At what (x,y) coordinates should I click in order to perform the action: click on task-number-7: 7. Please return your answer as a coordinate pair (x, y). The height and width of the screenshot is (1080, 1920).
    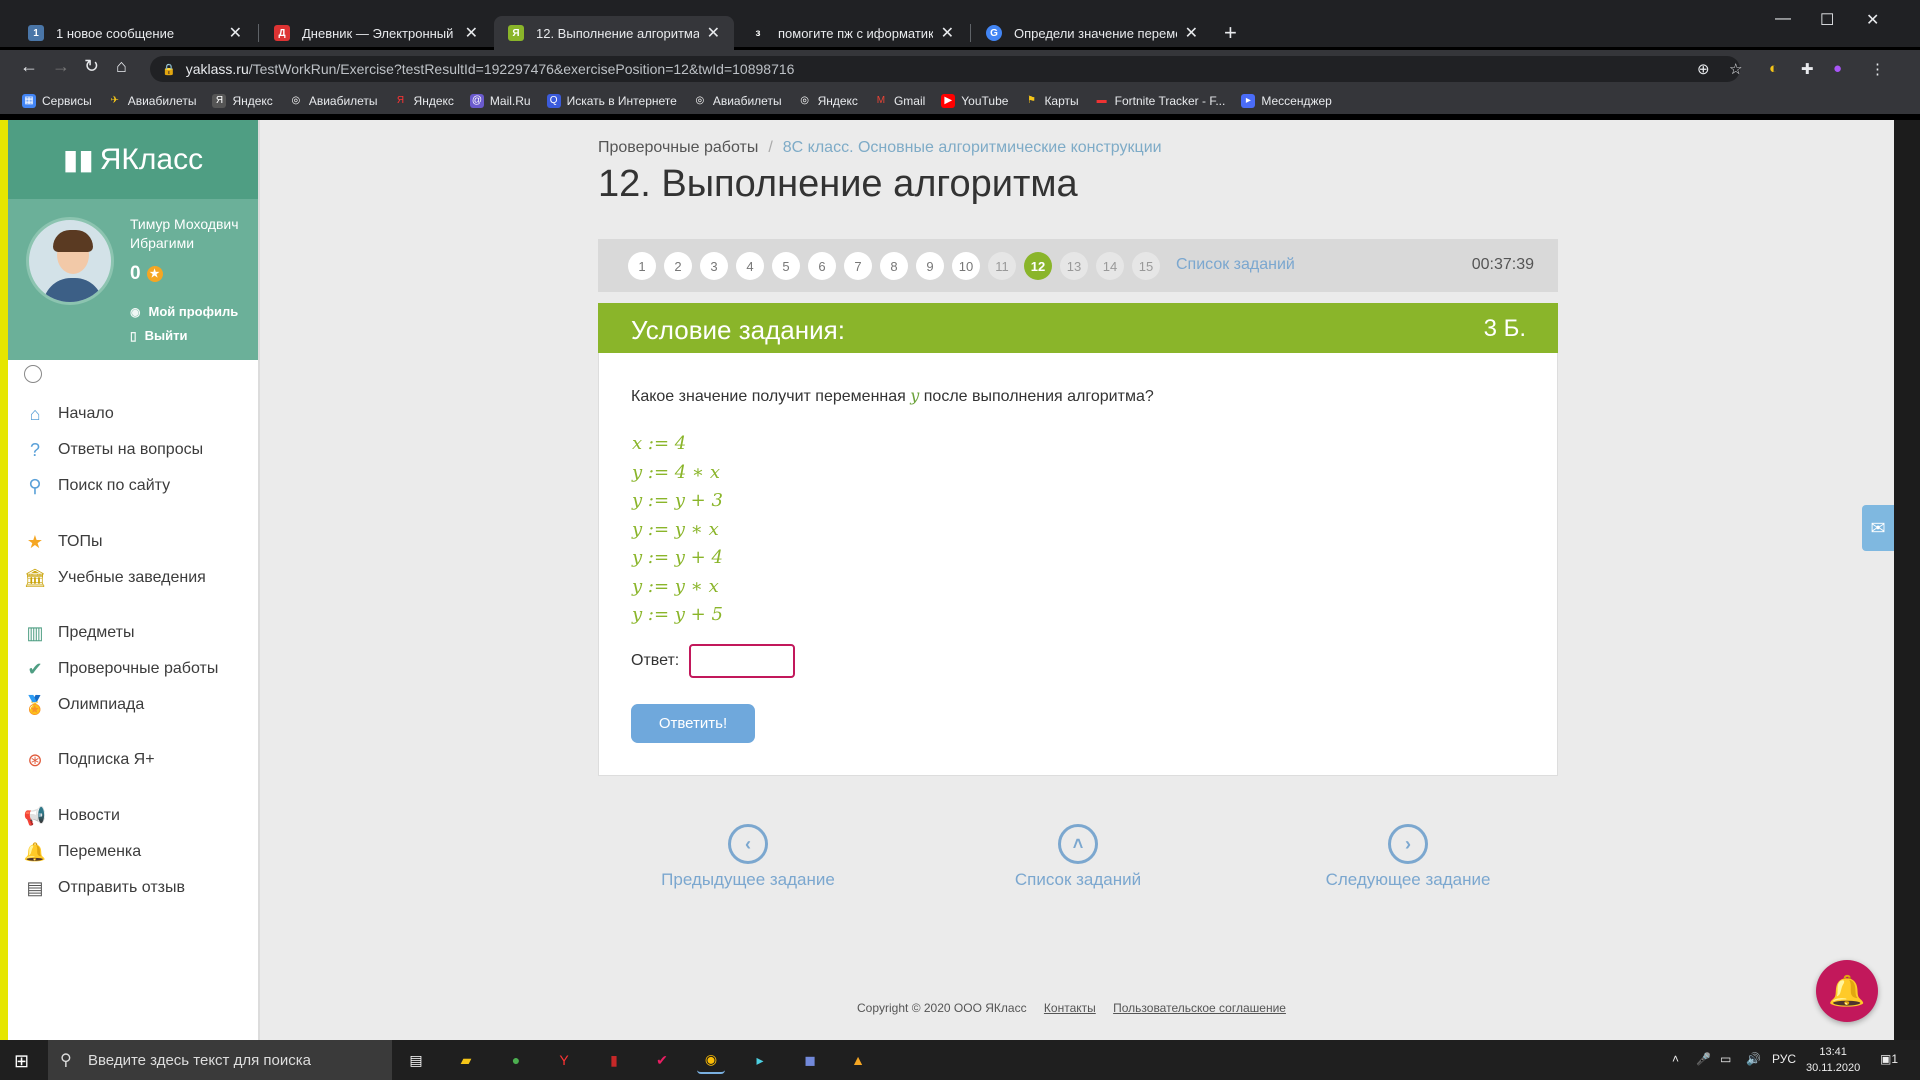
    Looking at the image, I should click on (858, 266).